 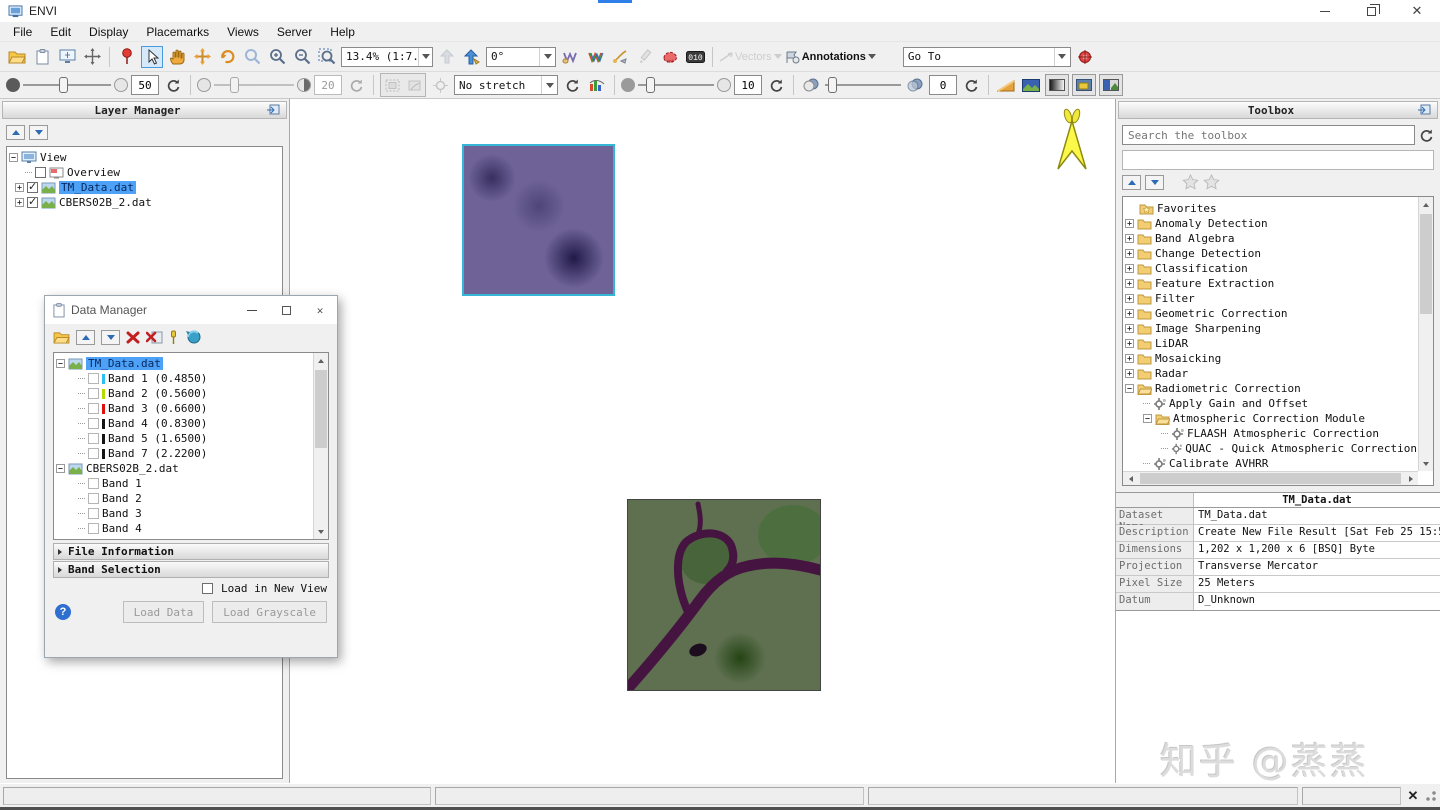 What do you see at coordinates (748, 85) in the screenshot?
I see `sharpen-input` at bounding box center [748, 85].